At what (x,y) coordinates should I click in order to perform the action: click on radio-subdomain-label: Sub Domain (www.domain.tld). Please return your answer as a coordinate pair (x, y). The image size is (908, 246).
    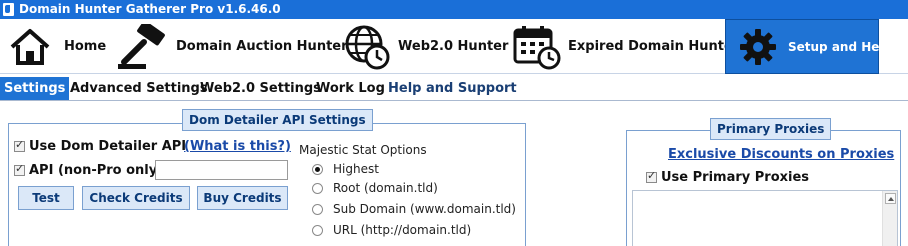
    Looking at the image, I should click on (424, 209).